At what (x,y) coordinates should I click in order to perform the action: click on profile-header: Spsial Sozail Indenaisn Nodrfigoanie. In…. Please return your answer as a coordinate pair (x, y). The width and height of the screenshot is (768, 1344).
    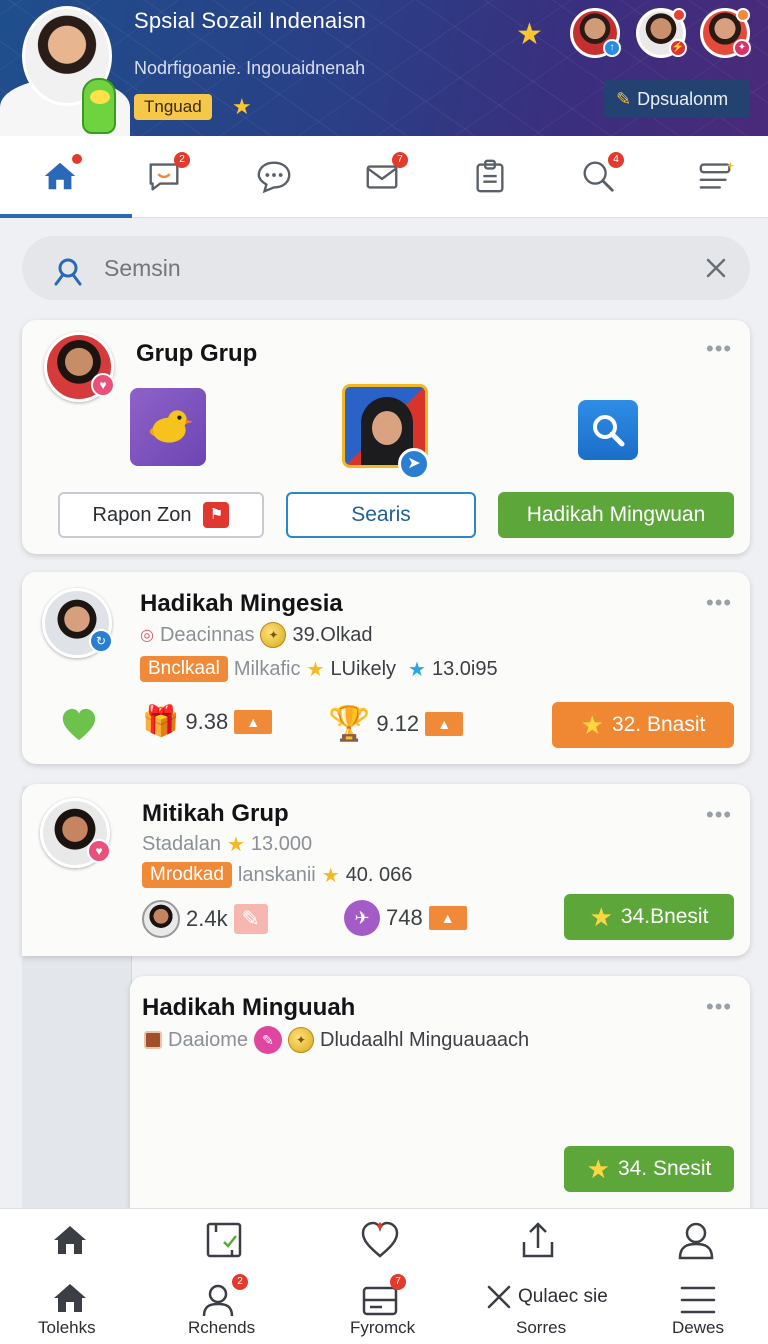
    Looking at the image, I should click on (384, 68).